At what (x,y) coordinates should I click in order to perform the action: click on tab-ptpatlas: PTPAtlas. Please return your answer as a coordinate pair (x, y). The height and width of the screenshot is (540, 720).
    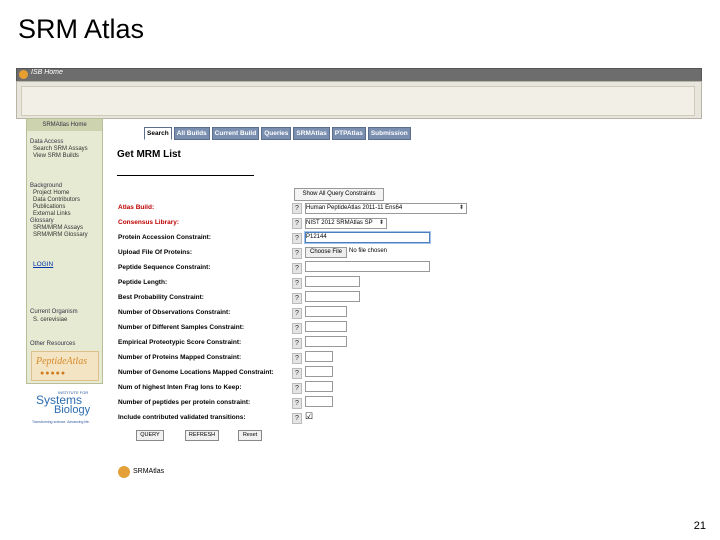
    Looking at the image, I should click on (348, 133).